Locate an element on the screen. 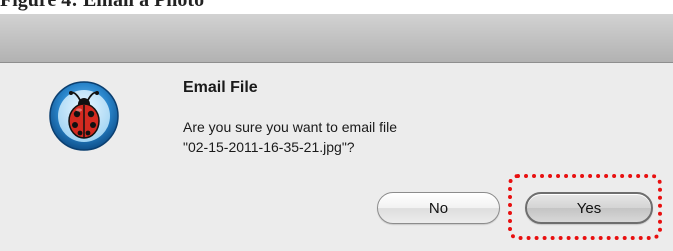  caption-fragment: Figure 4: Email a Photo is located at coordinates (336, 7).